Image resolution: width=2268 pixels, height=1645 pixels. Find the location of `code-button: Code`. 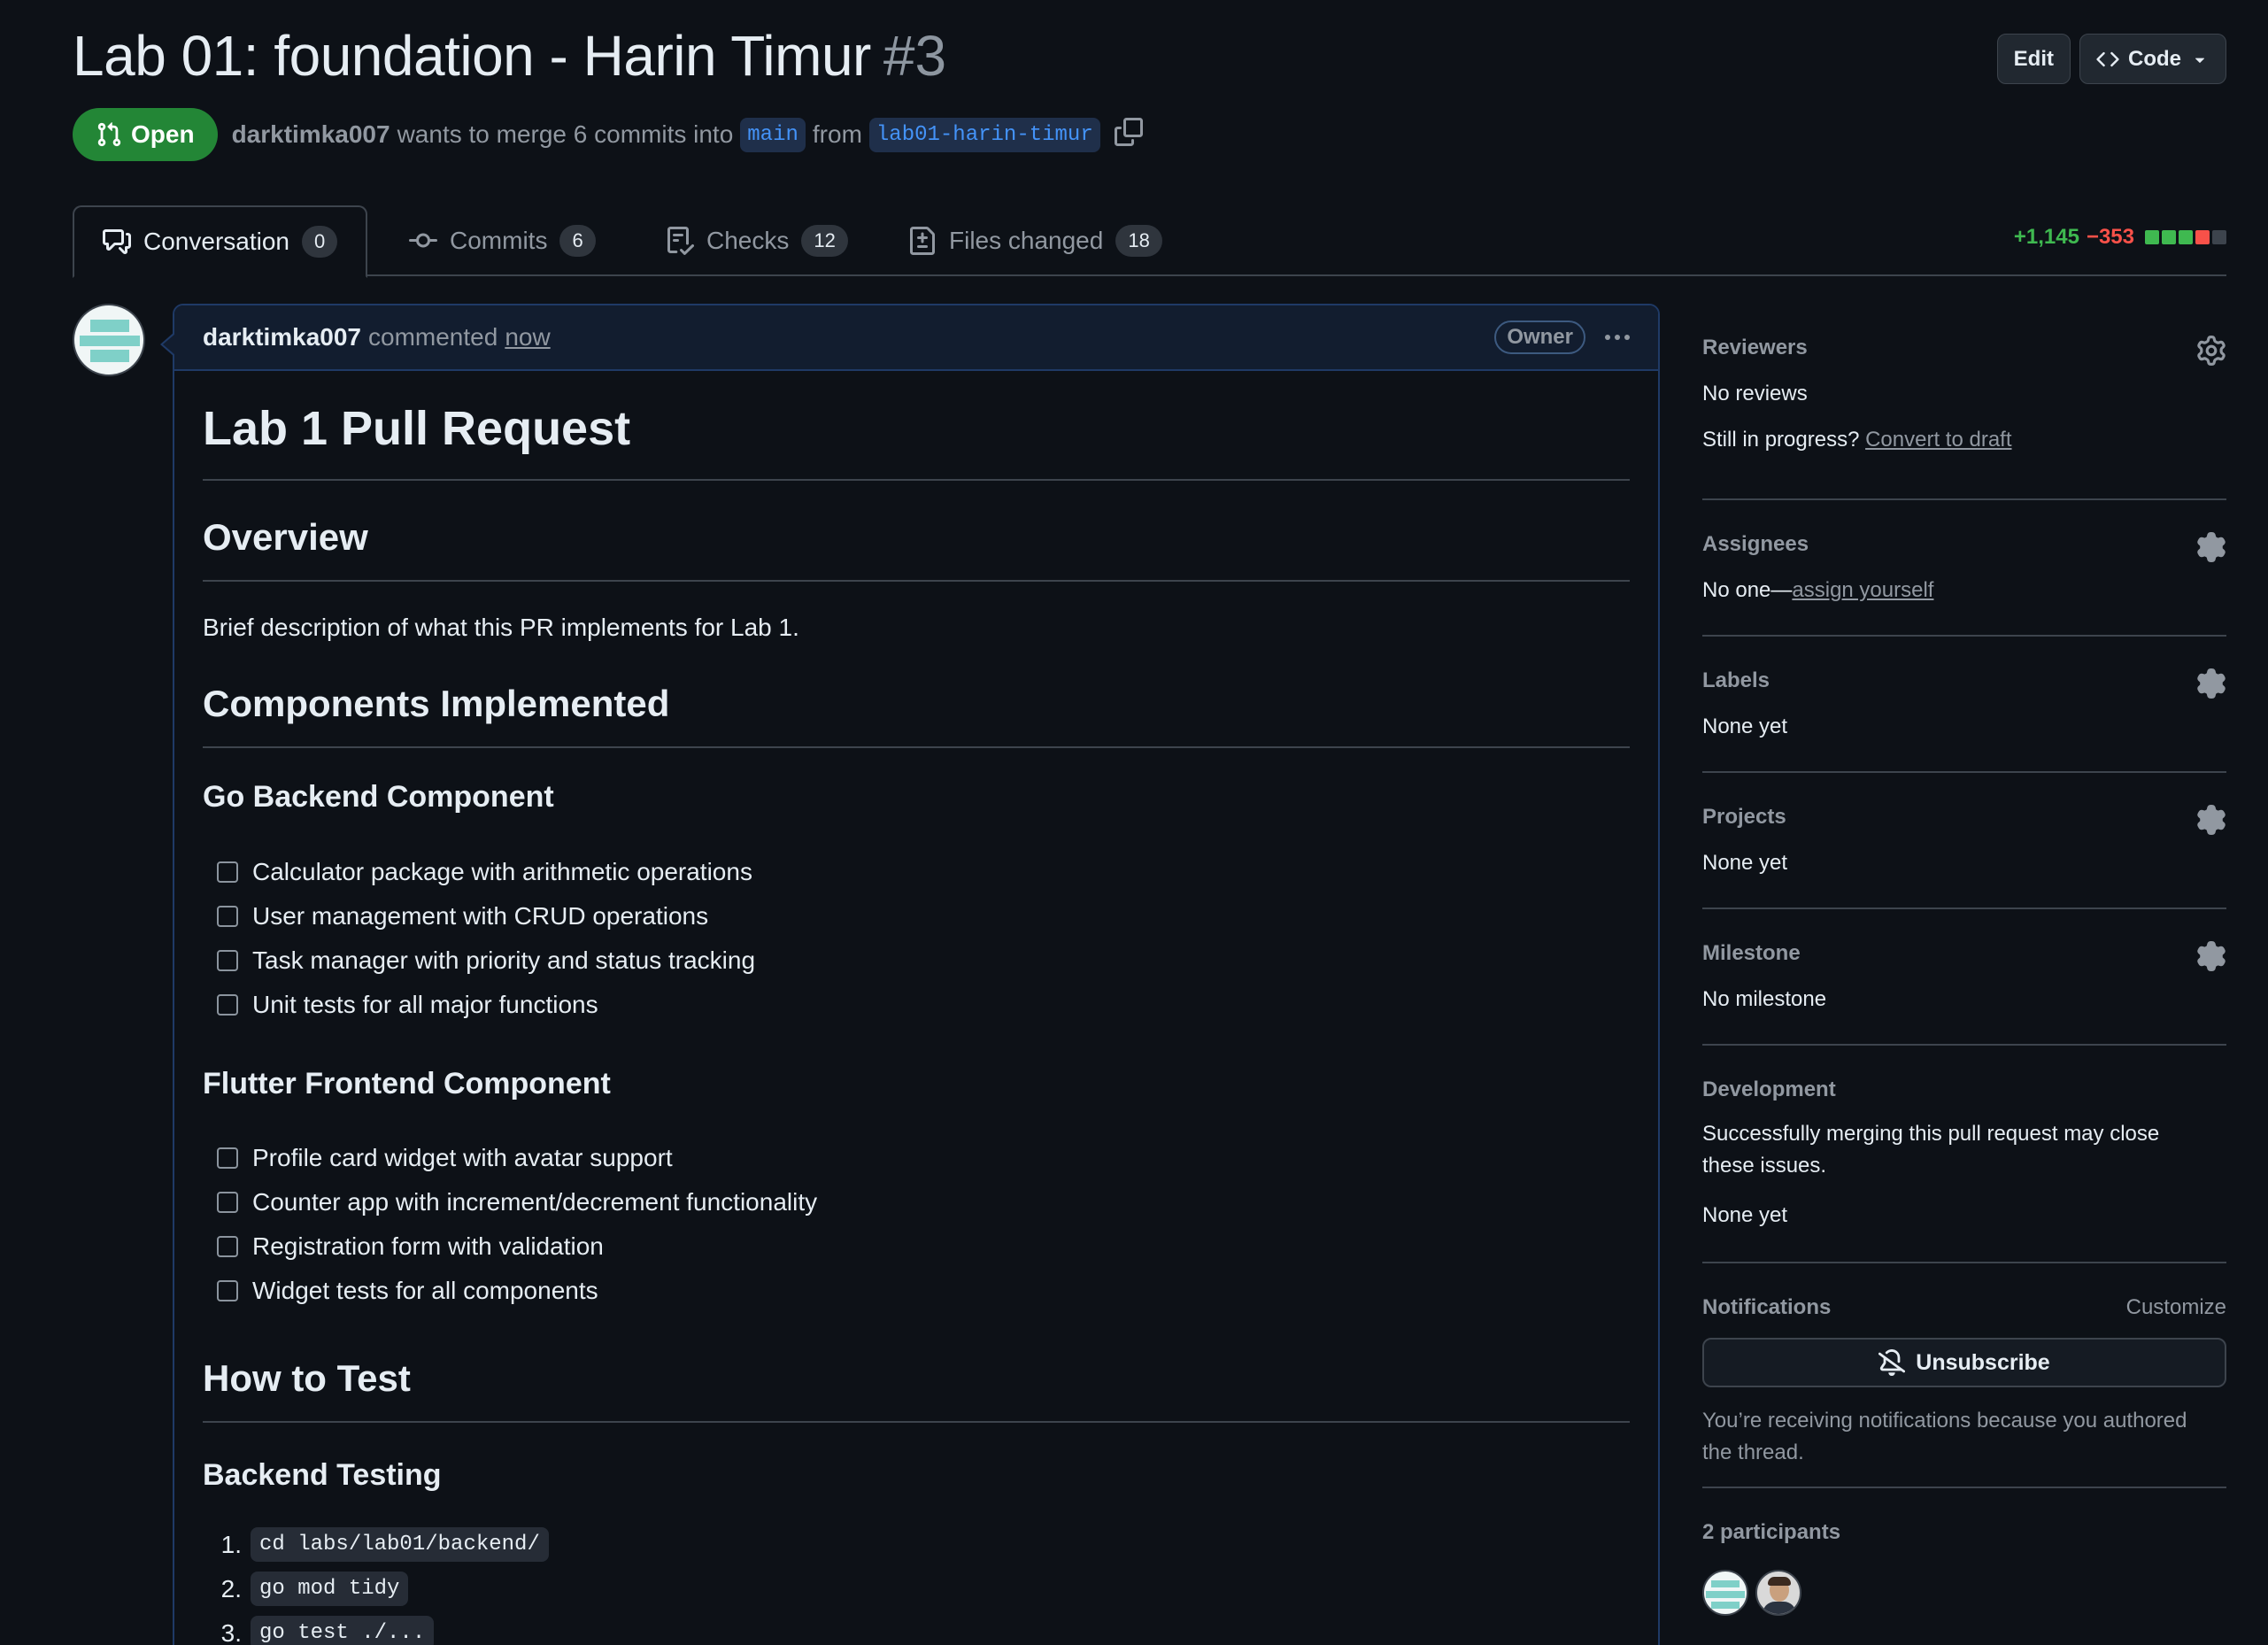

code-button: Code is located at coordinates (2152, 59).